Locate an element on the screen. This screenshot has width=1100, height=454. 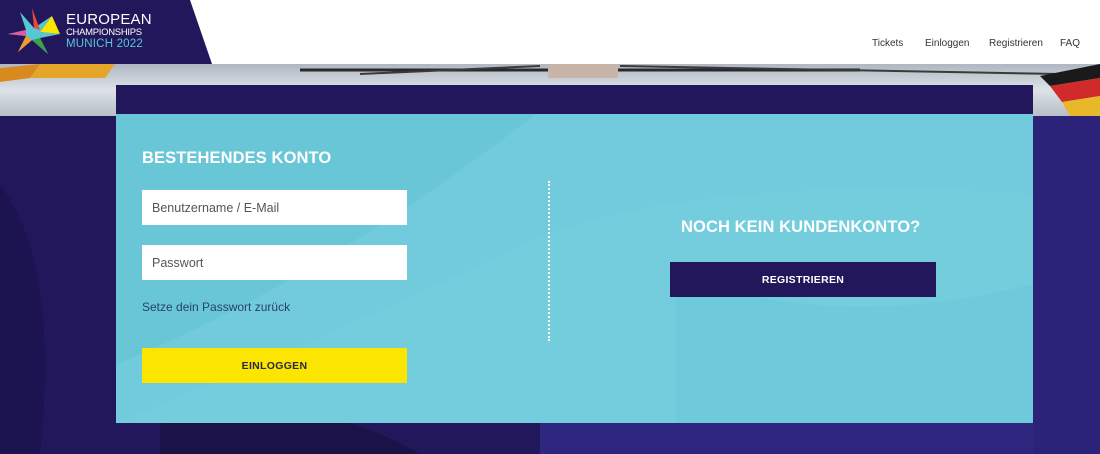
no-account-title: NOCH KEIN KUNDENKONTO? is located at coordinates (801, 227).